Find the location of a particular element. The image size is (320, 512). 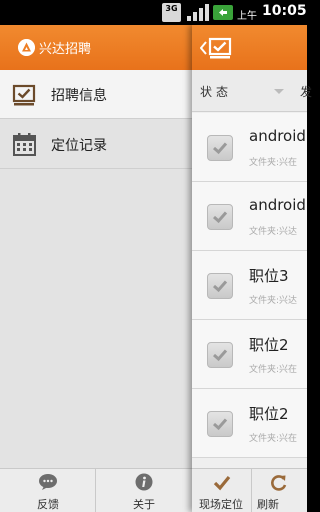

clock-ampm: 上午 is located at coordinates (247, 16).